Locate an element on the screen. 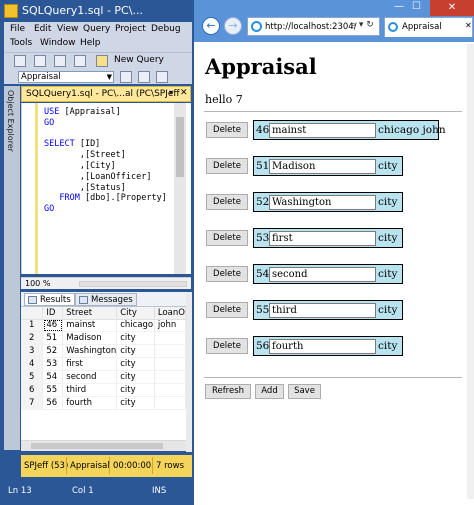 This screenshot has height=505, width=474. column-header: City is located at coordinates (135, 313).